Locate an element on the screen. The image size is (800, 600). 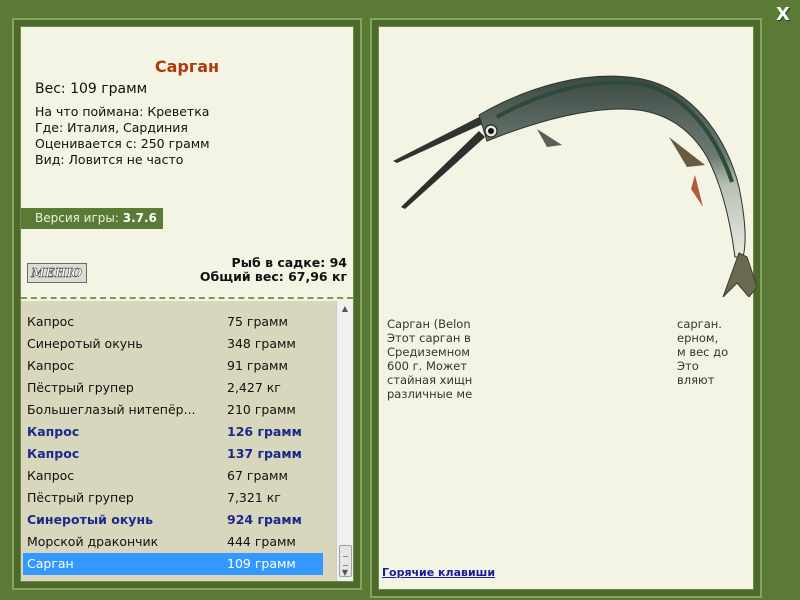
catch-list-item: Пёстрый групер 2,427 кг is located at coordinates (173, 388).